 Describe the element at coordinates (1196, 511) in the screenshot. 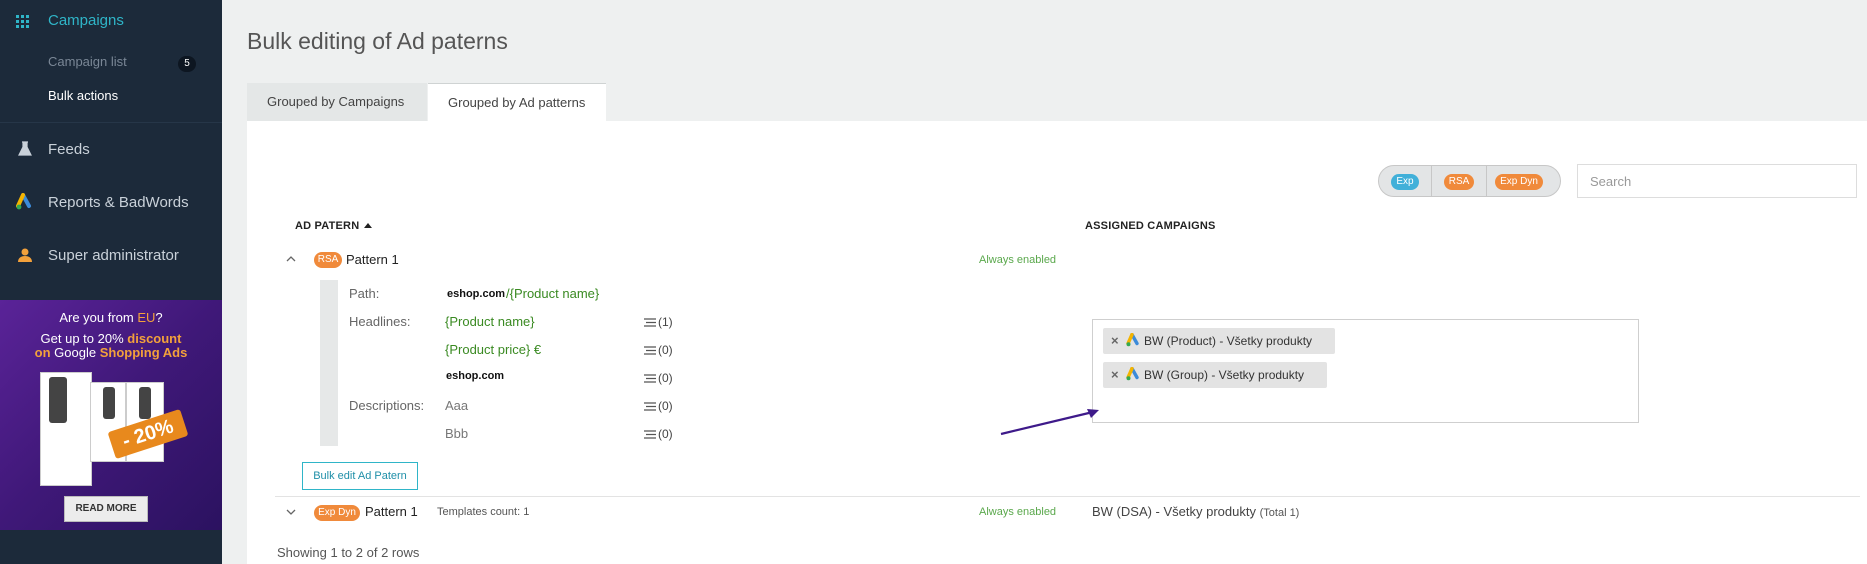

I see `assigned-campaign: BW (DSA) - Všetky produkty (Total 1)` at that location.